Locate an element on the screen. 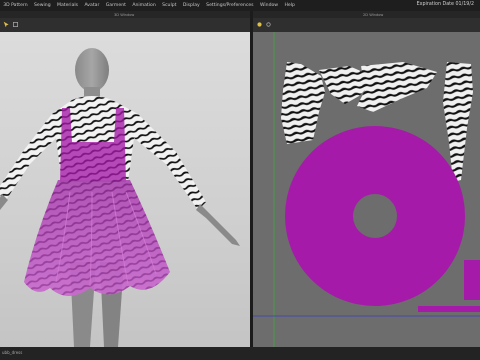 The width and height of the screenshot is (480, 360). menu-item-display: Display is located at coordinates (191, 5).